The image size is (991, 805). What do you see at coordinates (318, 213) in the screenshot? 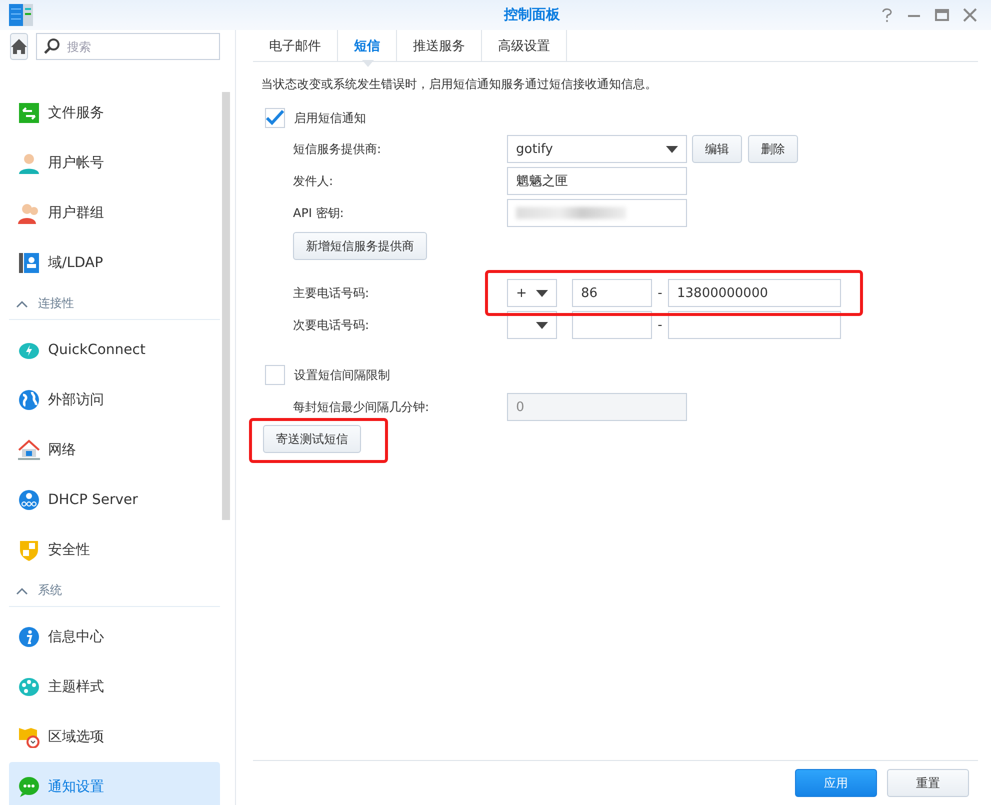
I see `field-label: API 密钥:` at bounding box center [318, 213].